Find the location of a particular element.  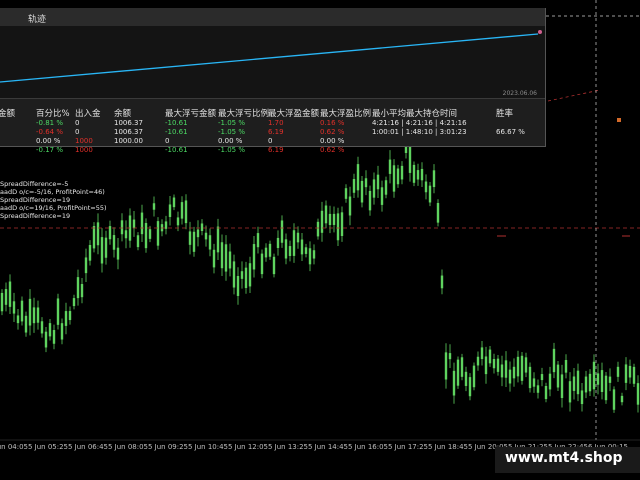

time-axis-label: 5 Jun 14:45 is located at coordinates (328, 447).